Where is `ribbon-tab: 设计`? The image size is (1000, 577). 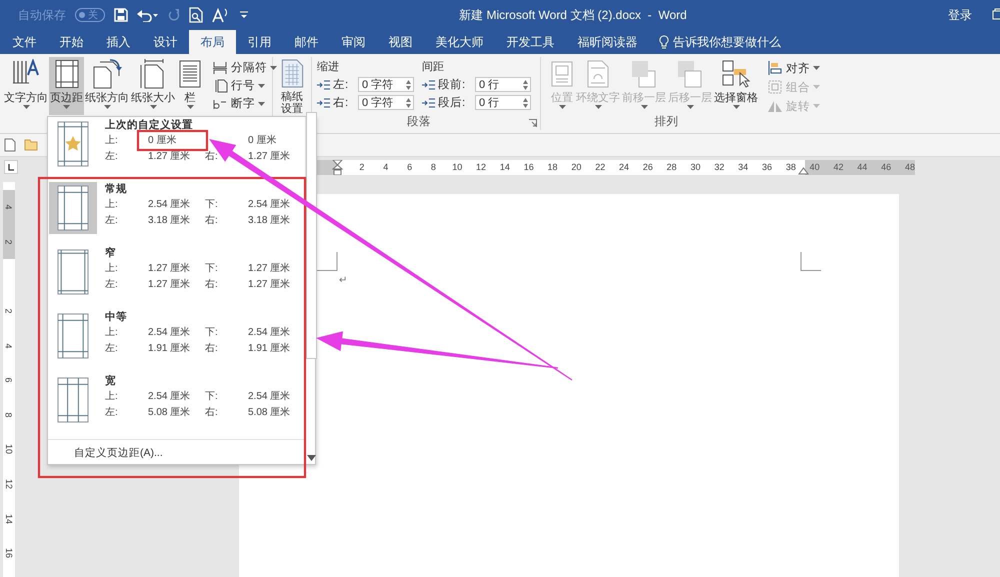 ribbon-tab: 设计 is located at coordinates (165, 42).